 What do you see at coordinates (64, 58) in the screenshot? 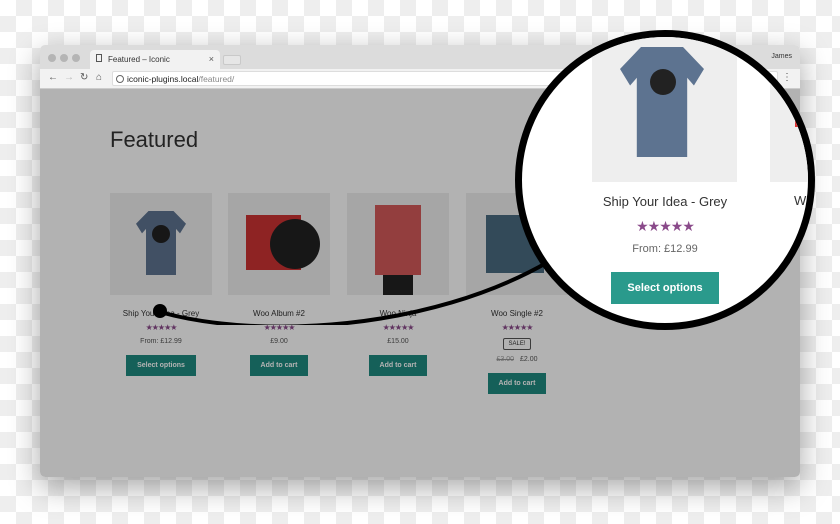
I see `minimize-window-button` at bounding box center [64, 58].